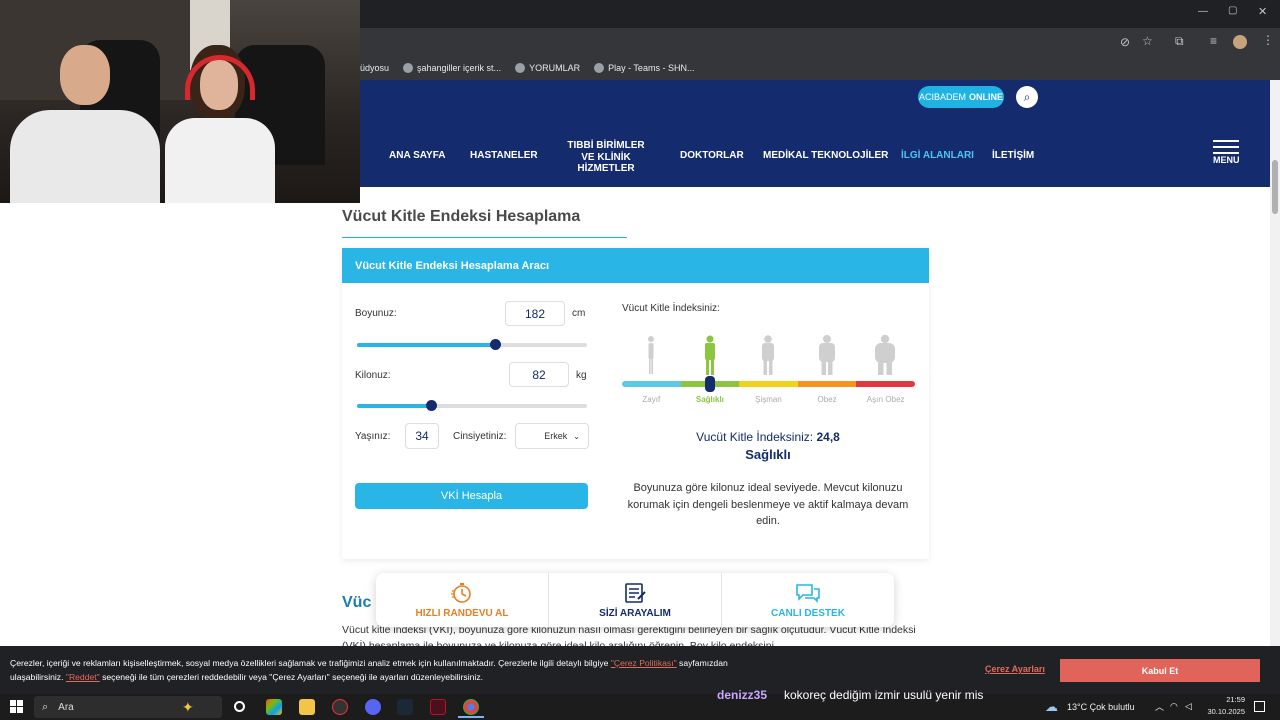  What do you see at coordinates (484, 237) in the screenshot?
I see `title-underline` at bounding box center [484, 237].